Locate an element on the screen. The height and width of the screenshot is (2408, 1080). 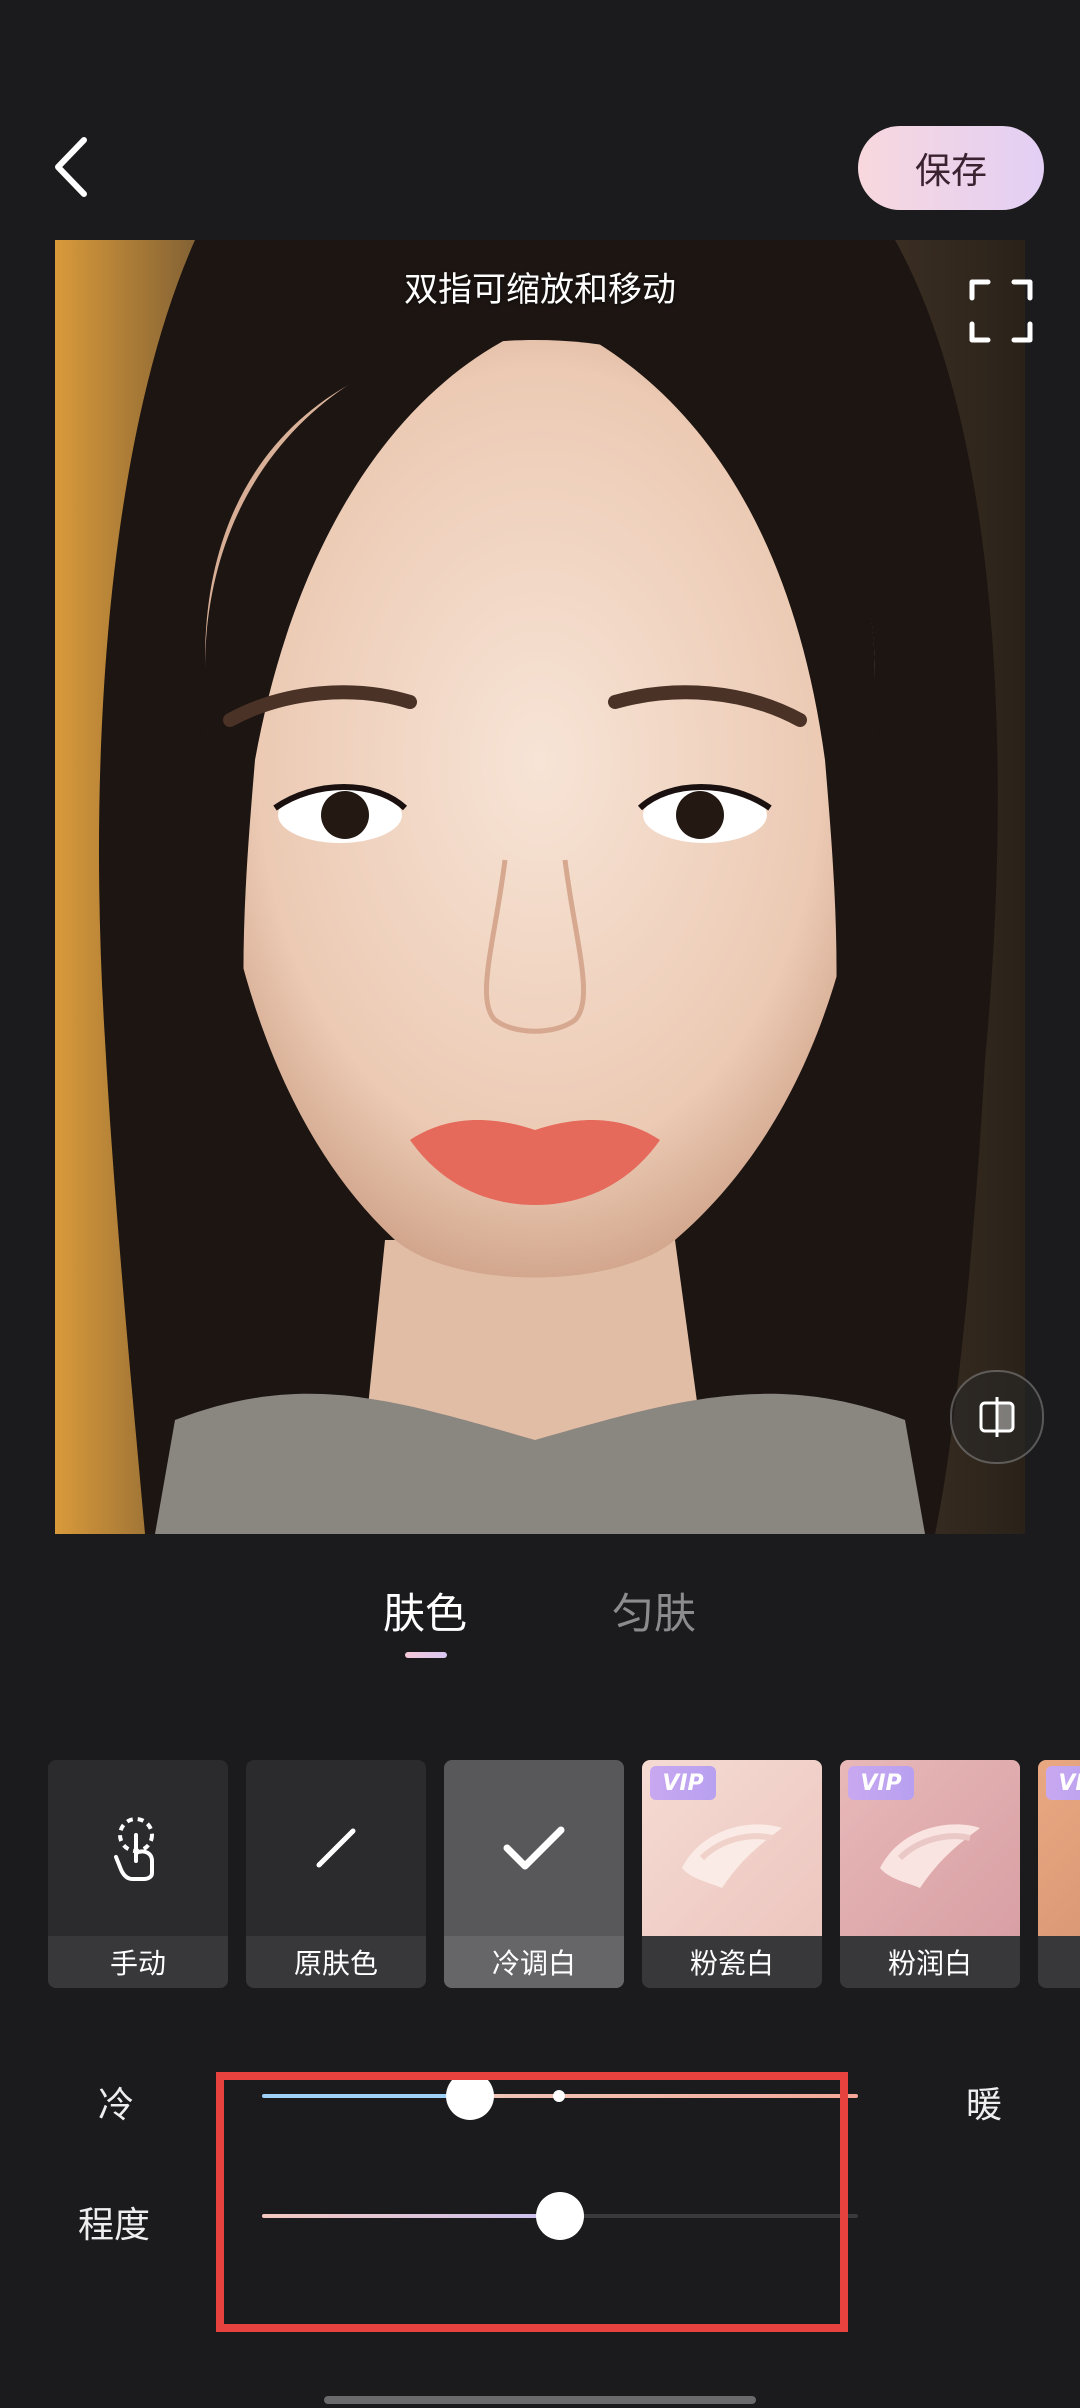
check-icon is located at coordinates (534, 1848).